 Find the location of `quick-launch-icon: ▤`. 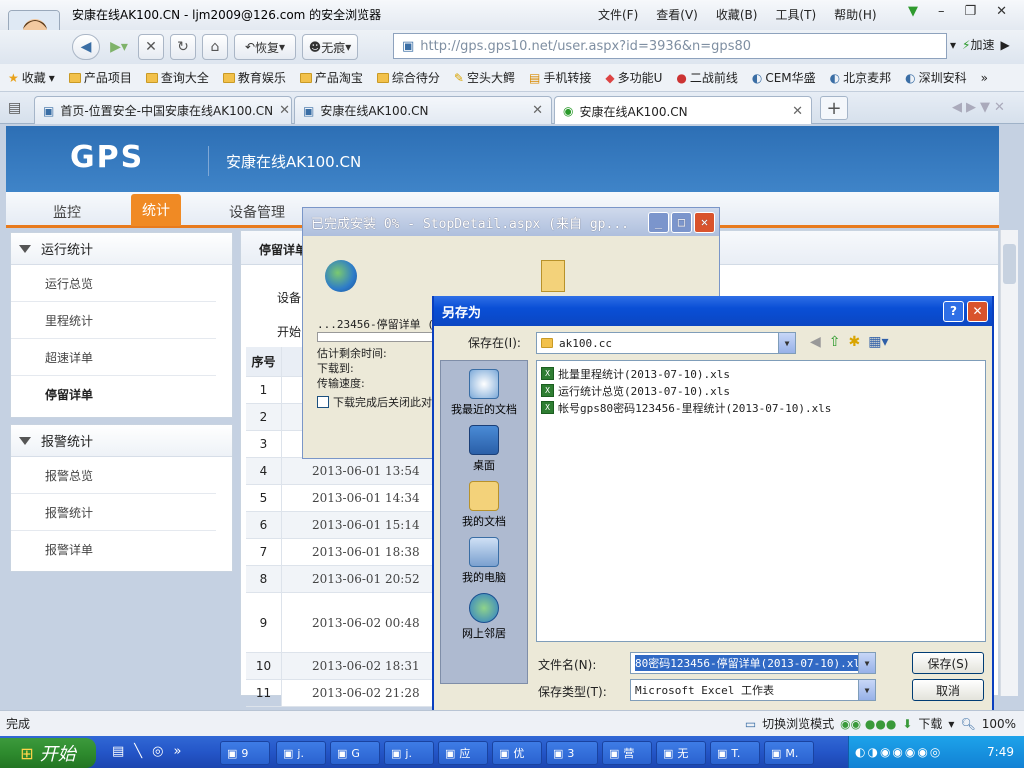

quick-launch-icon: ▤ is located at coordinates (118, 751).